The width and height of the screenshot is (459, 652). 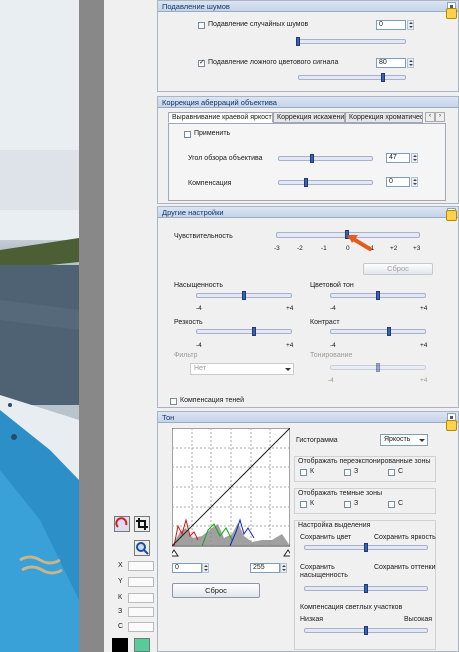 What do you see at coordinates (225, 158) in the screenshot?
I see `angle-label: Угол обзора объектива` at bounding box center [225, 158].